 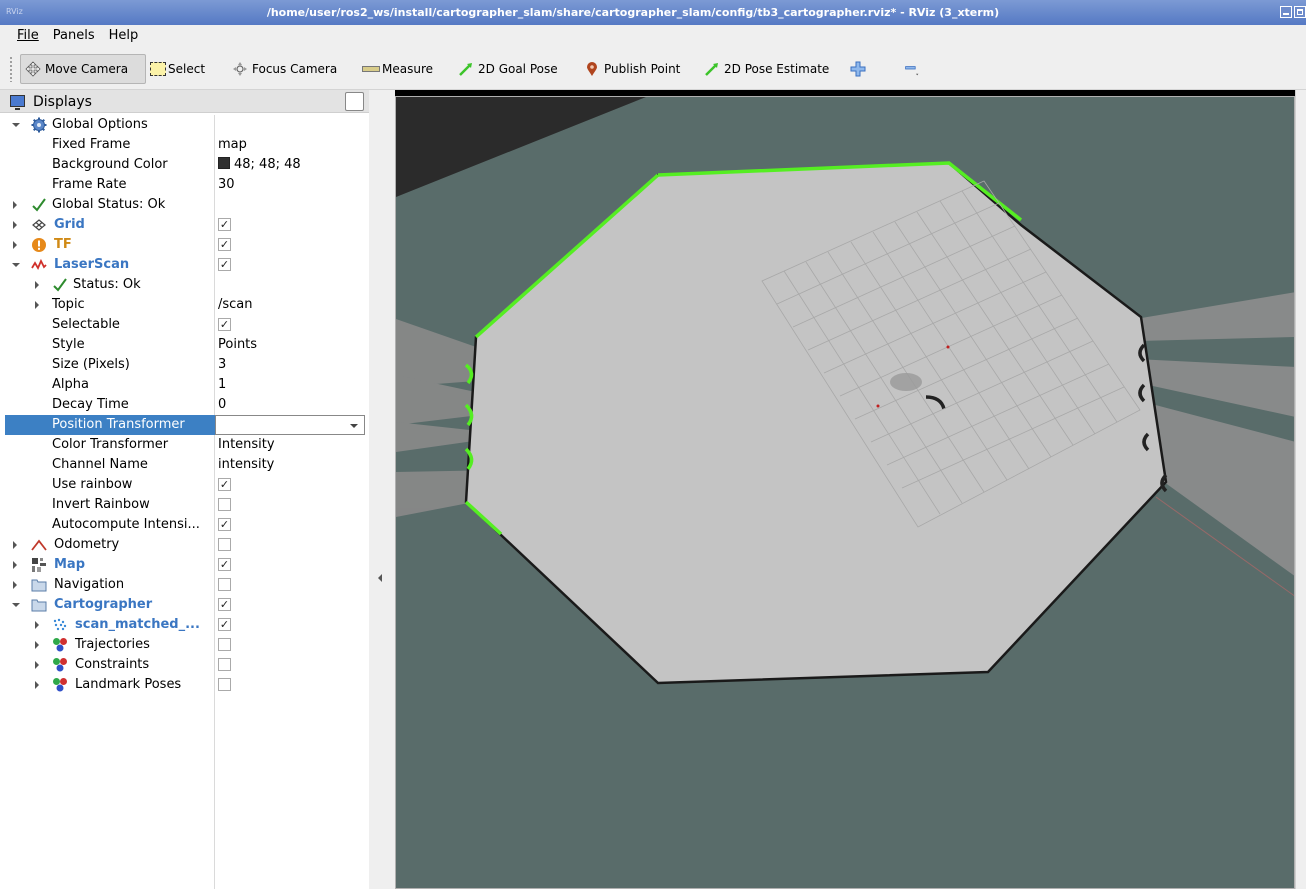 What do you see at coordinates (224, 644) in the screenshot?
I see `trajectories-checkbox` at bounding box center [224, 644].